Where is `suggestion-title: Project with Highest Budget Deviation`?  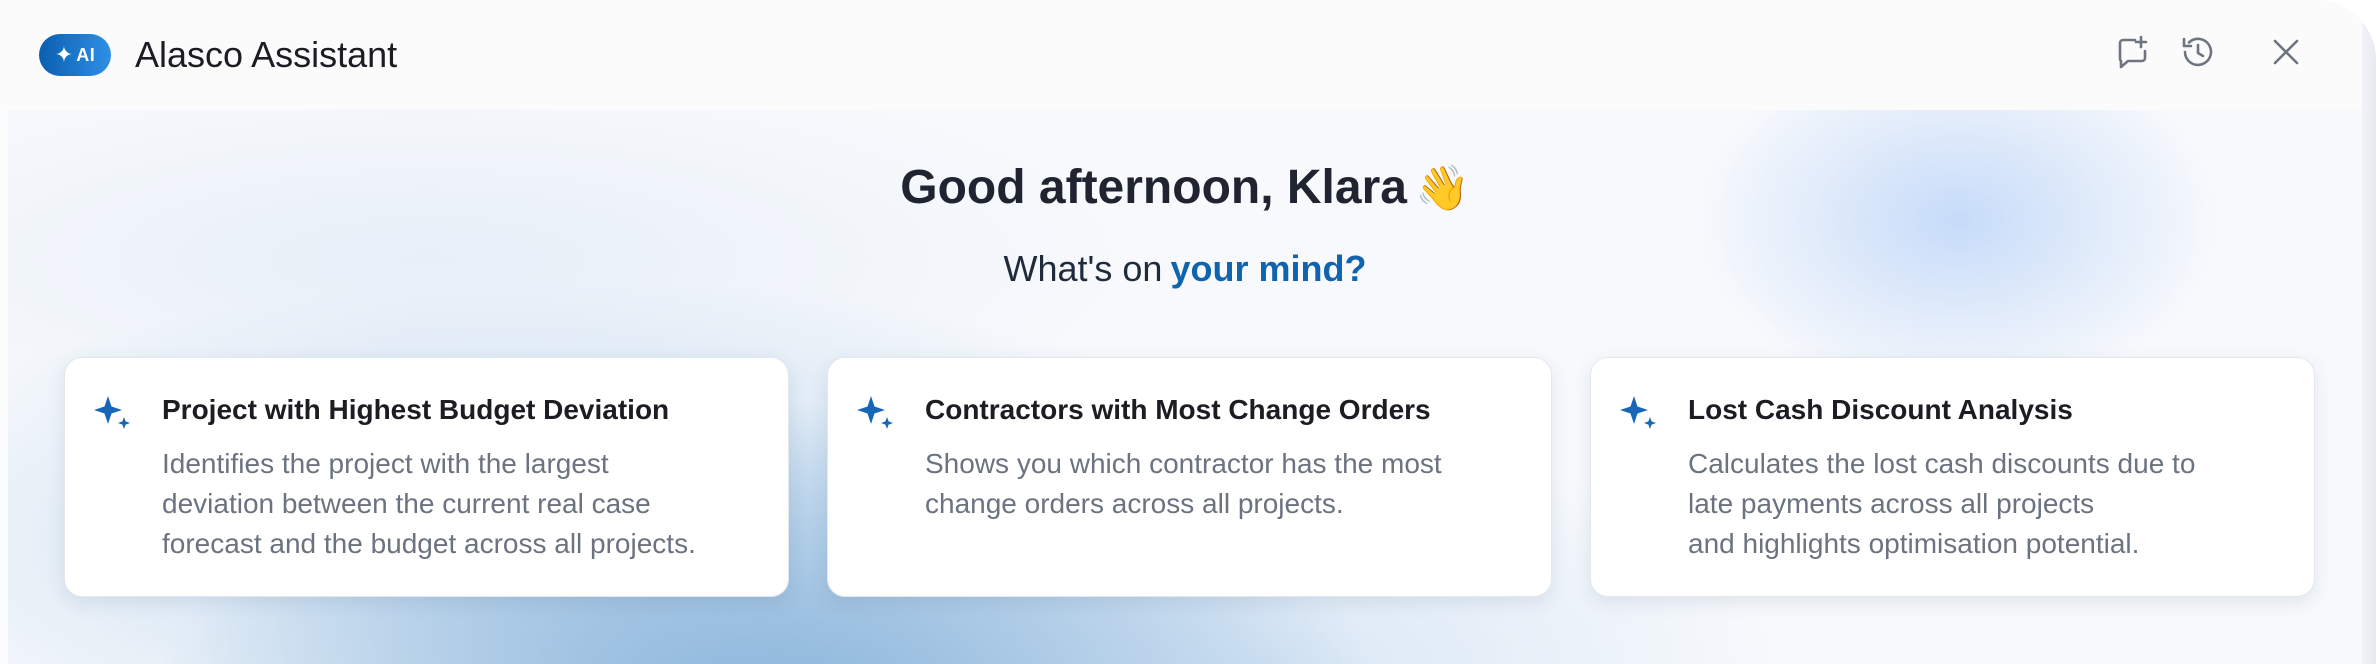
suggestion-title: Project with Highest Budget Deviation is located at coordinates (416, 409).